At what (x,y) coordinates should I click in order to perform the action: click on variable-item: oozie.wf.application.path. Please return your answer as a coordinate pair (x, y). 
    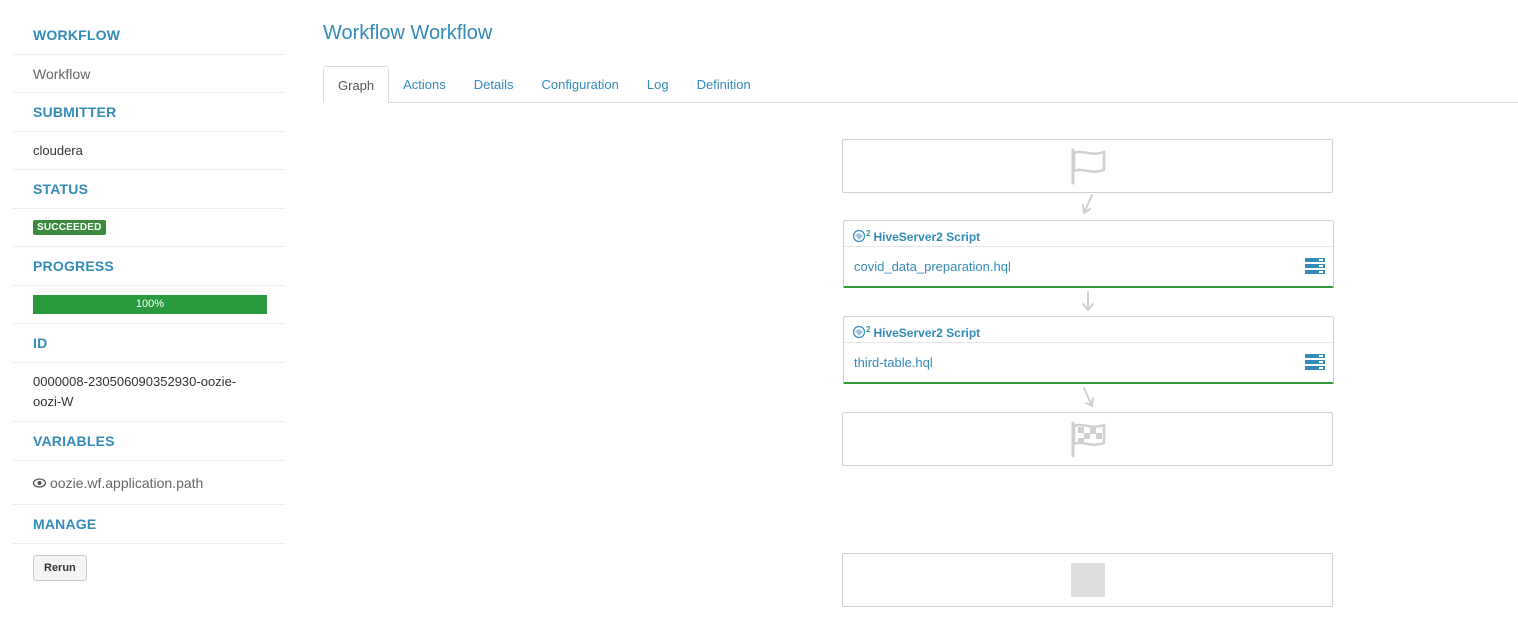
    Looking at the image, I should click on (148, 483).